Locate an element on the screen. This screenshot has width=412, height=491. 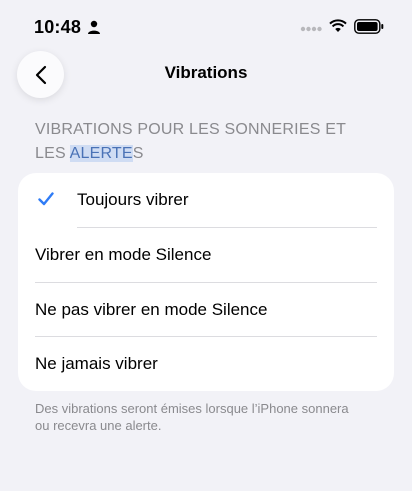
battery-icon is located at coordinates (369, 26).